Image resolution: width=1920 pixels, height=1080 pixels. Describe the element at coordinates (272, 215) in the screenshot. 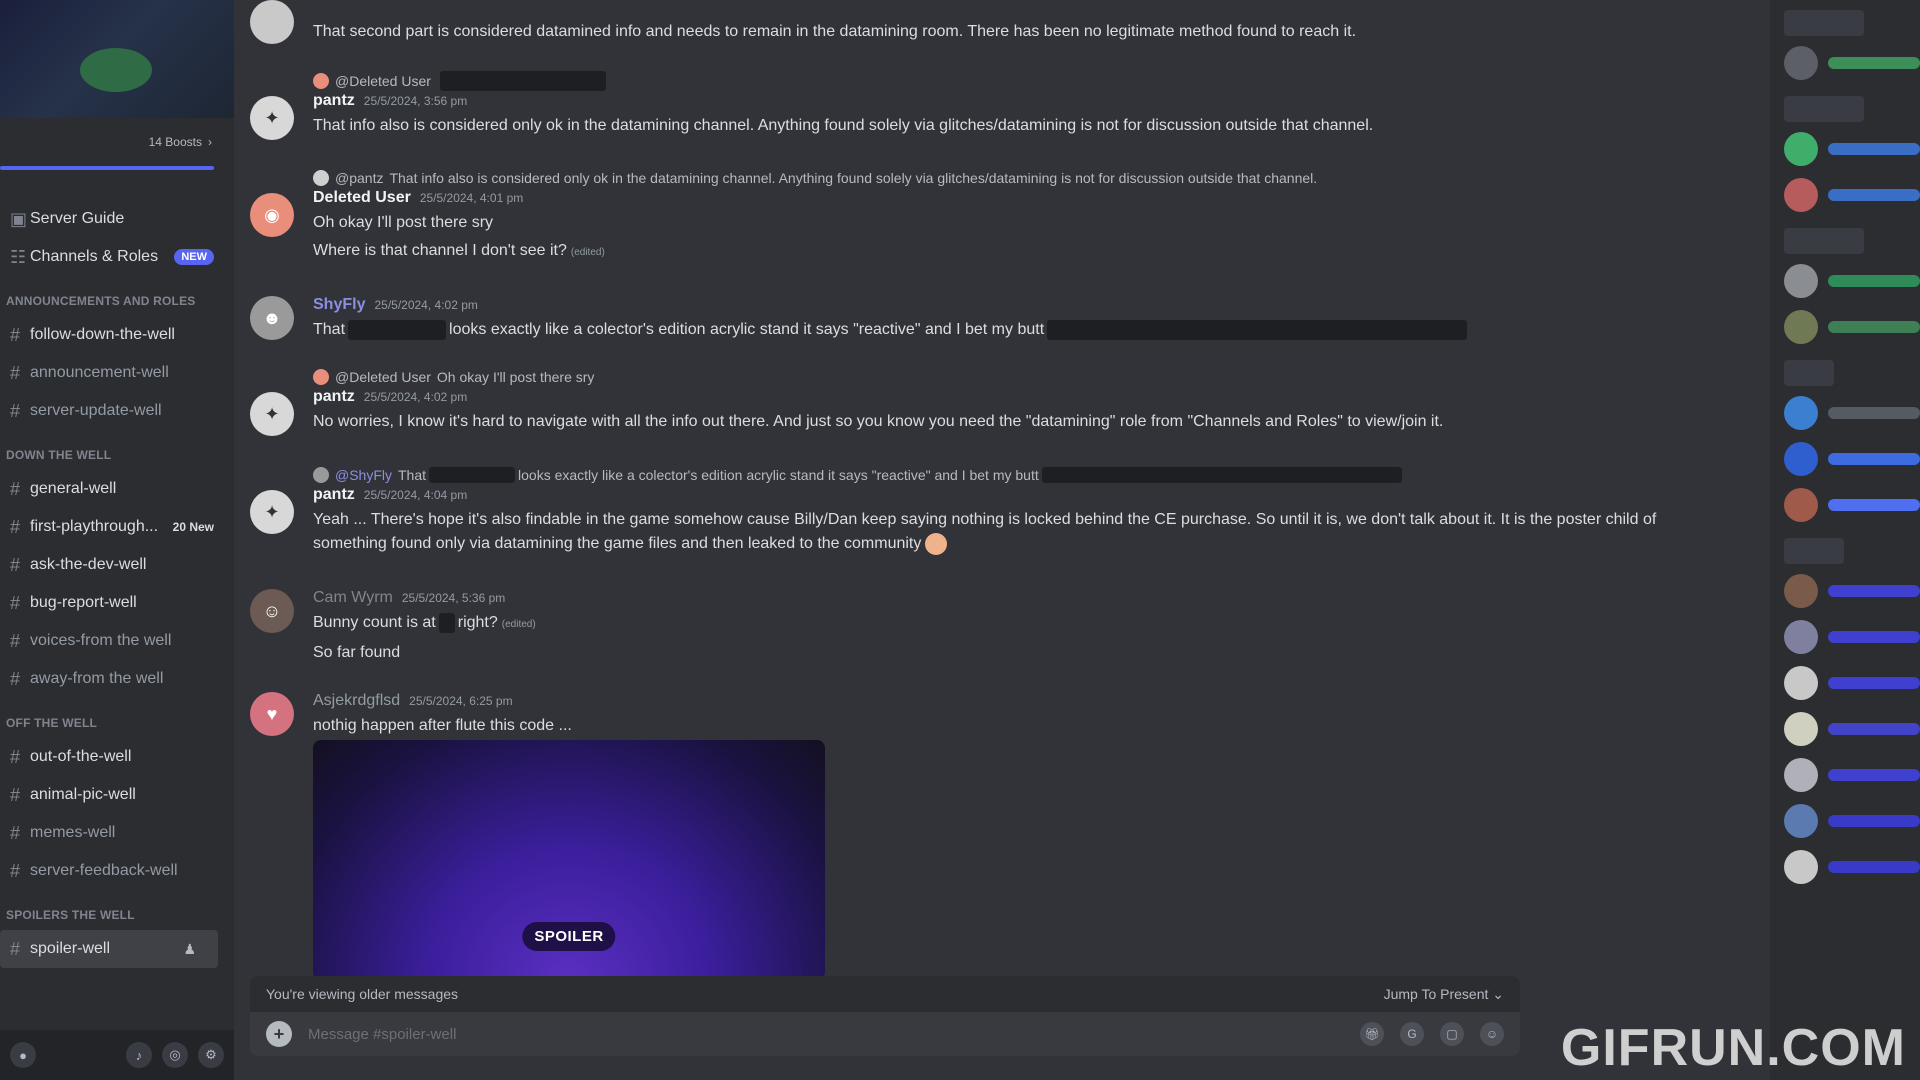

I see `avatar: ◉` at that location.